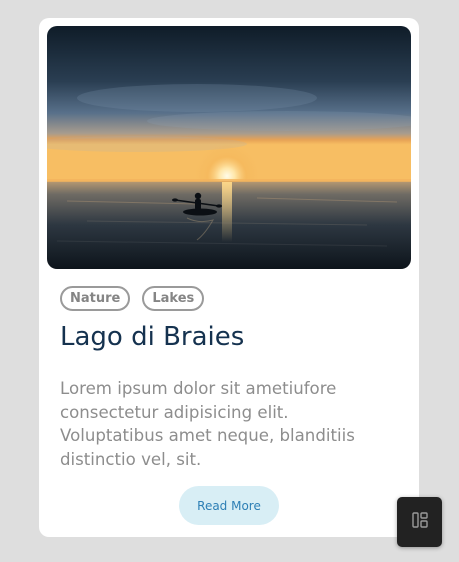  I want to click on layout-icon, so click(420, 522).